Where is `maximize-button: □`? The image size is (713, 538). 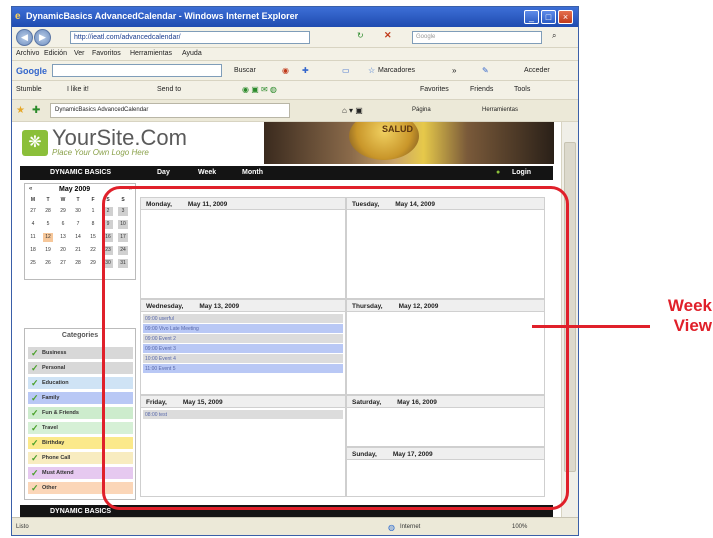
maximize-button: □ is located at coordinates (548, 17).